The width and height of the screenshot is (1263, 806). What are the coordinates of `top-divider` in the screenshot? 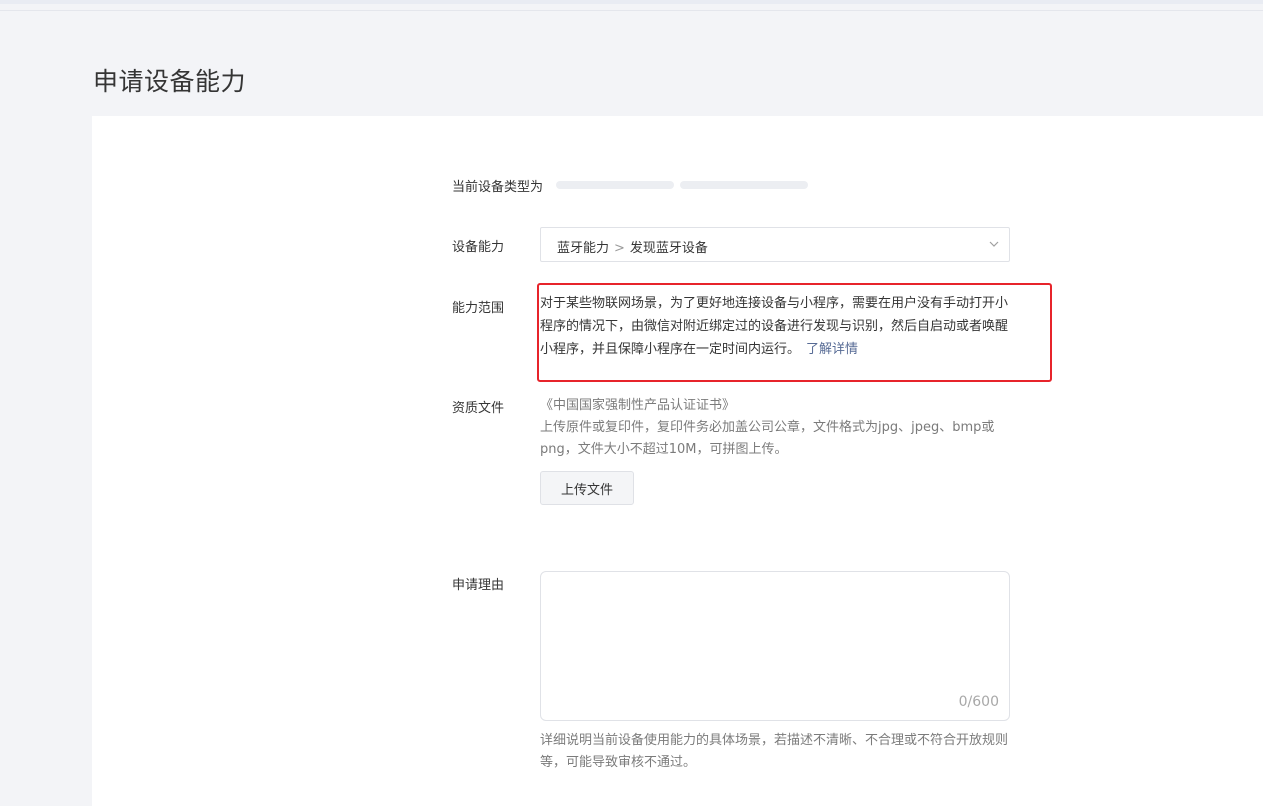 It's located at (631, 10).